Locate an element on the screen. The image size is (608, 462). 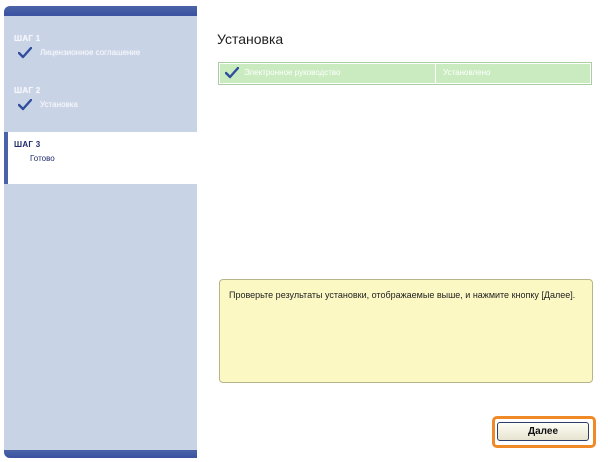
current-step-marker is located at coordinates (6, 158).